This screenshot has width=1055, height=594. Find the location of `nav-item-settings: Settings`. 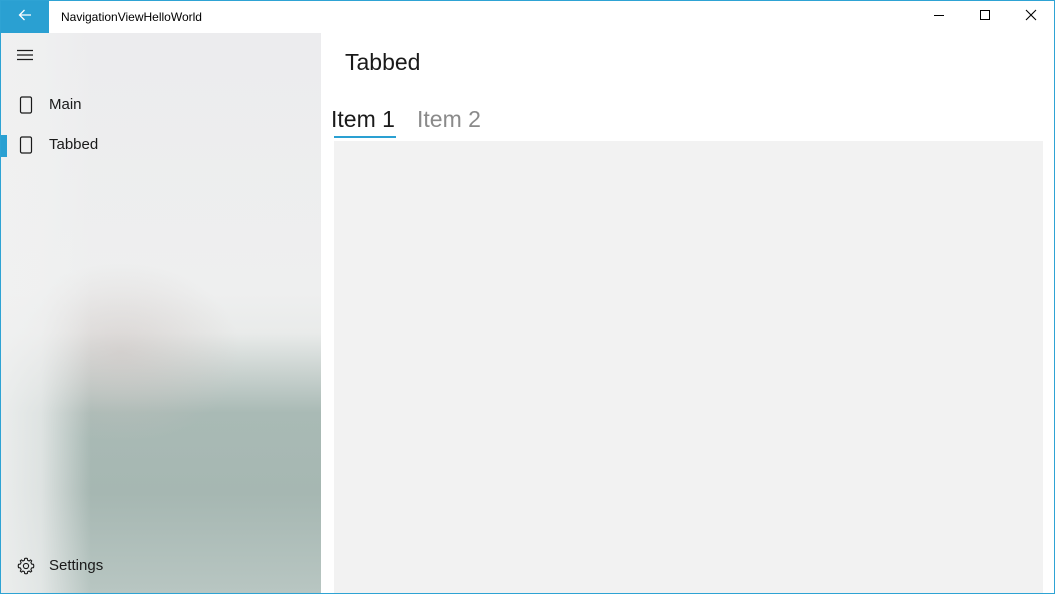

nav-item-settings: Settings is located at coordinates (161, 566).